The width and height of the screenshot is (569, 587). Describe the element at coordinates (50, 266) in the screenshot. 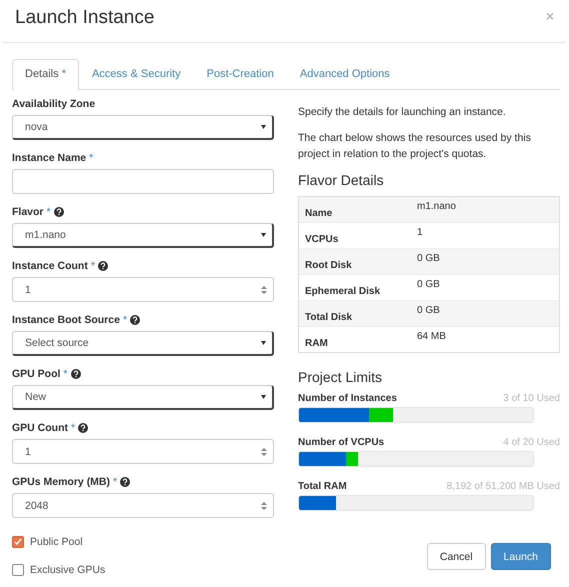

I see `field-label: Instance Count` at that location.